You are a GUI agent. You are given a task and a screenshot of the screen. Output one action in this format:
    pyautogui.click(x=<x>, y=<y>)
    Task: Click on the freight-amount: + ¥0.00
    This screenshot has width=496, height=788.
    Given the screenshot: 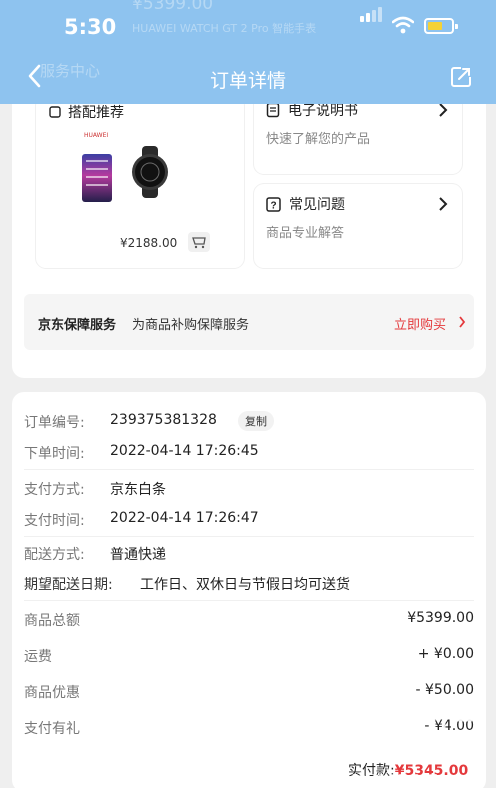 What is the action you would take?
    pyautogui.click(x=445, y=654)
    